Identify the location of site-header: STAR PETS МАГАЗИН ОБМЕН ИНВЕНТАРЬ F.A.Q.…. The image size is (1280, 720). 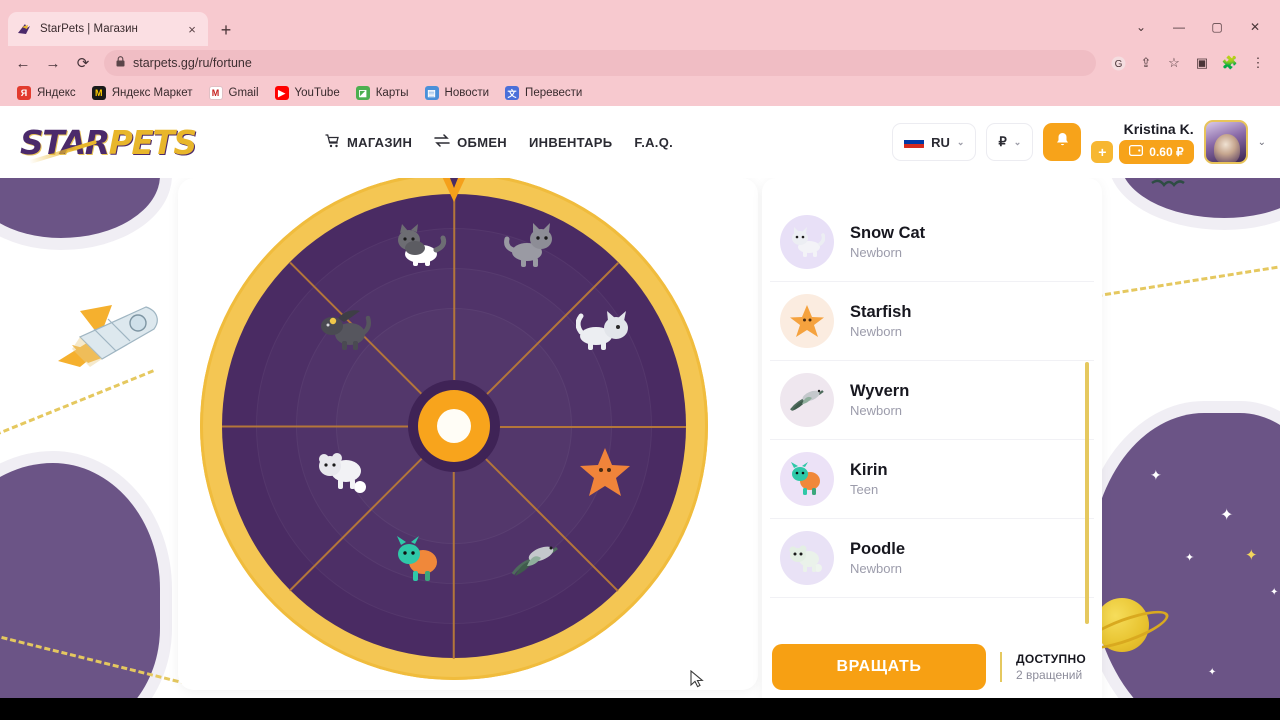
(640, 142).